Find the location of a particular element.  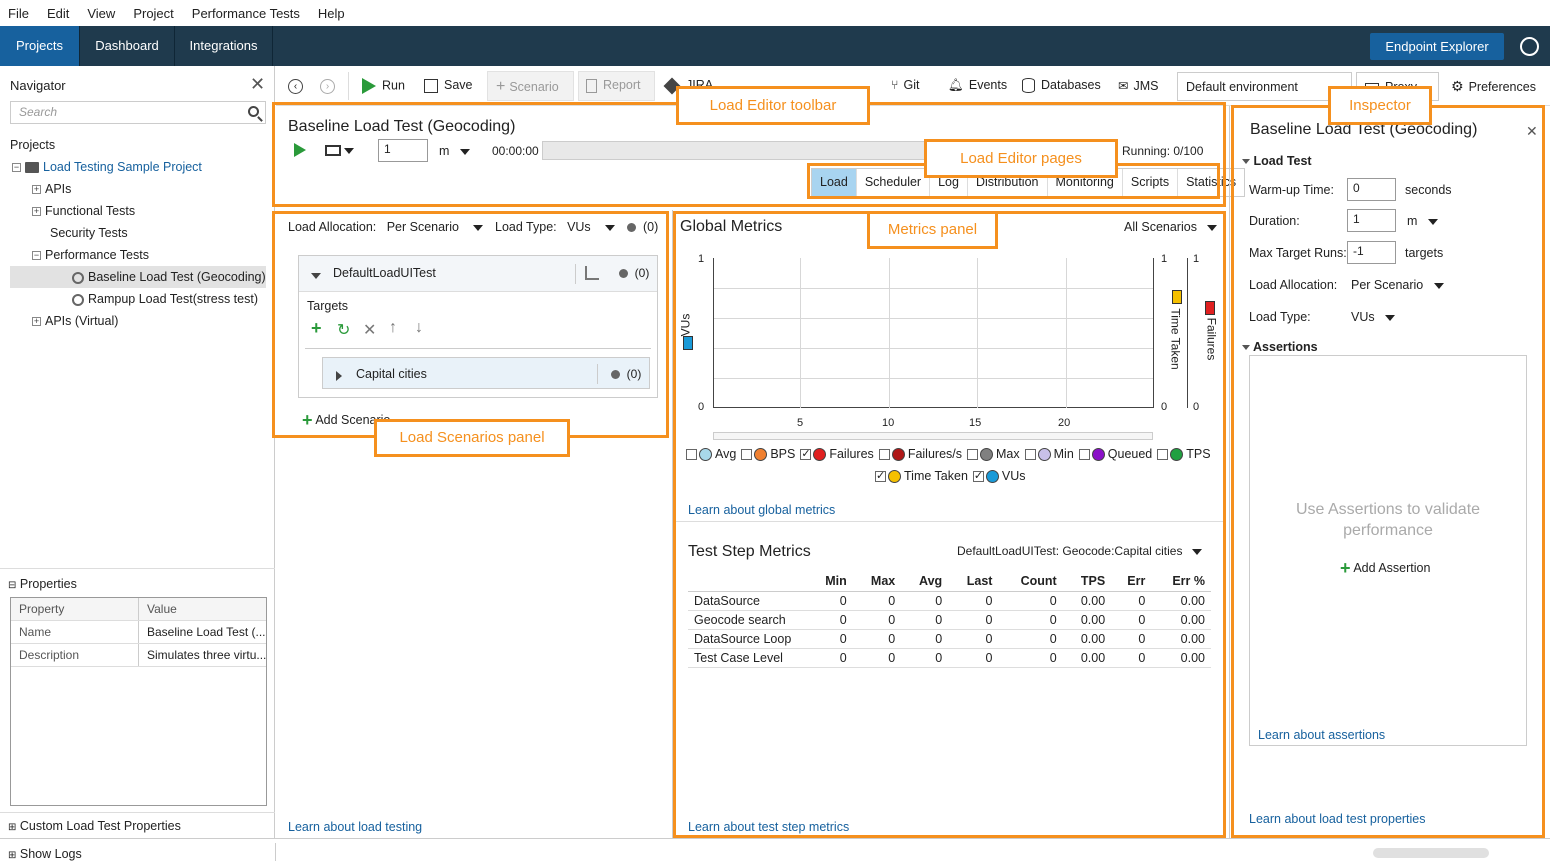

forward-icon: › is located at coordinates (327, 86).